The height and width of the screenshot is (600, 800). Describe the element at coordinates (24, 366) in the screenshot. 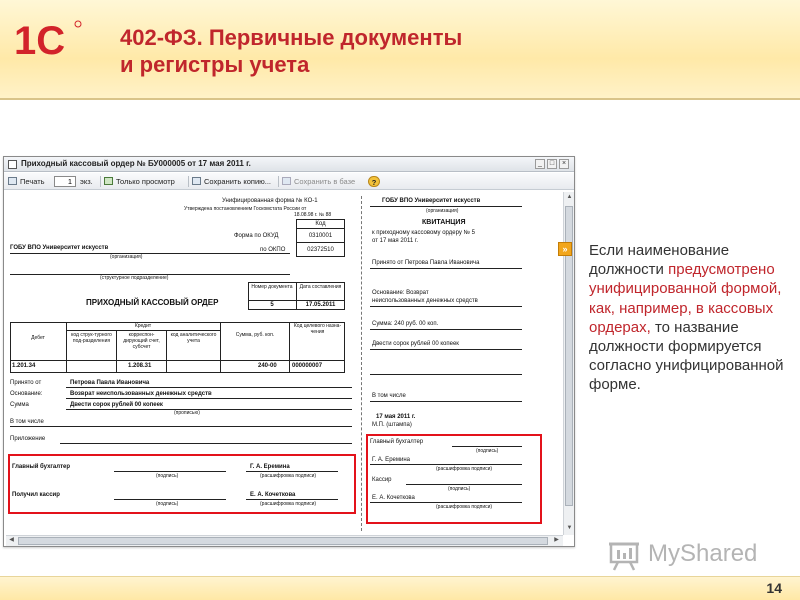

I see `row-debit: 1.201.34` at that location.